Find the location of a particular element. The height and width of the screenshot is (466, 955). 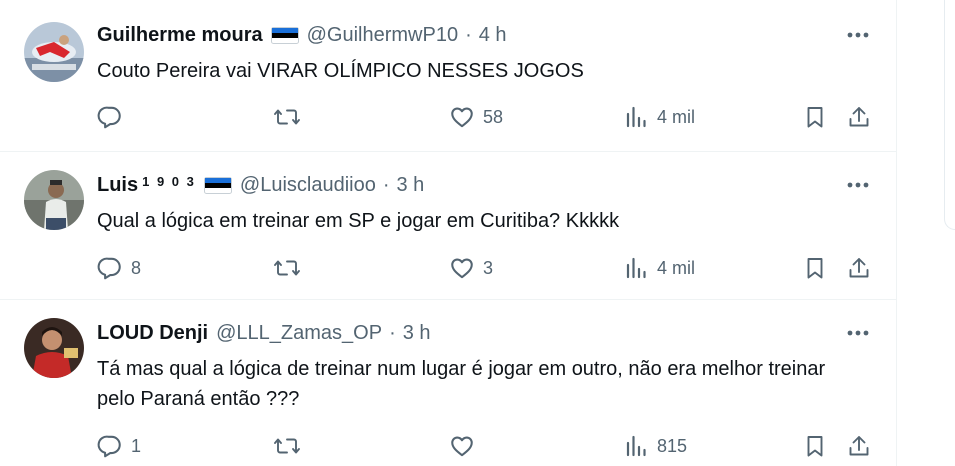

like-button: 58 is located at coordinates (476, 117).